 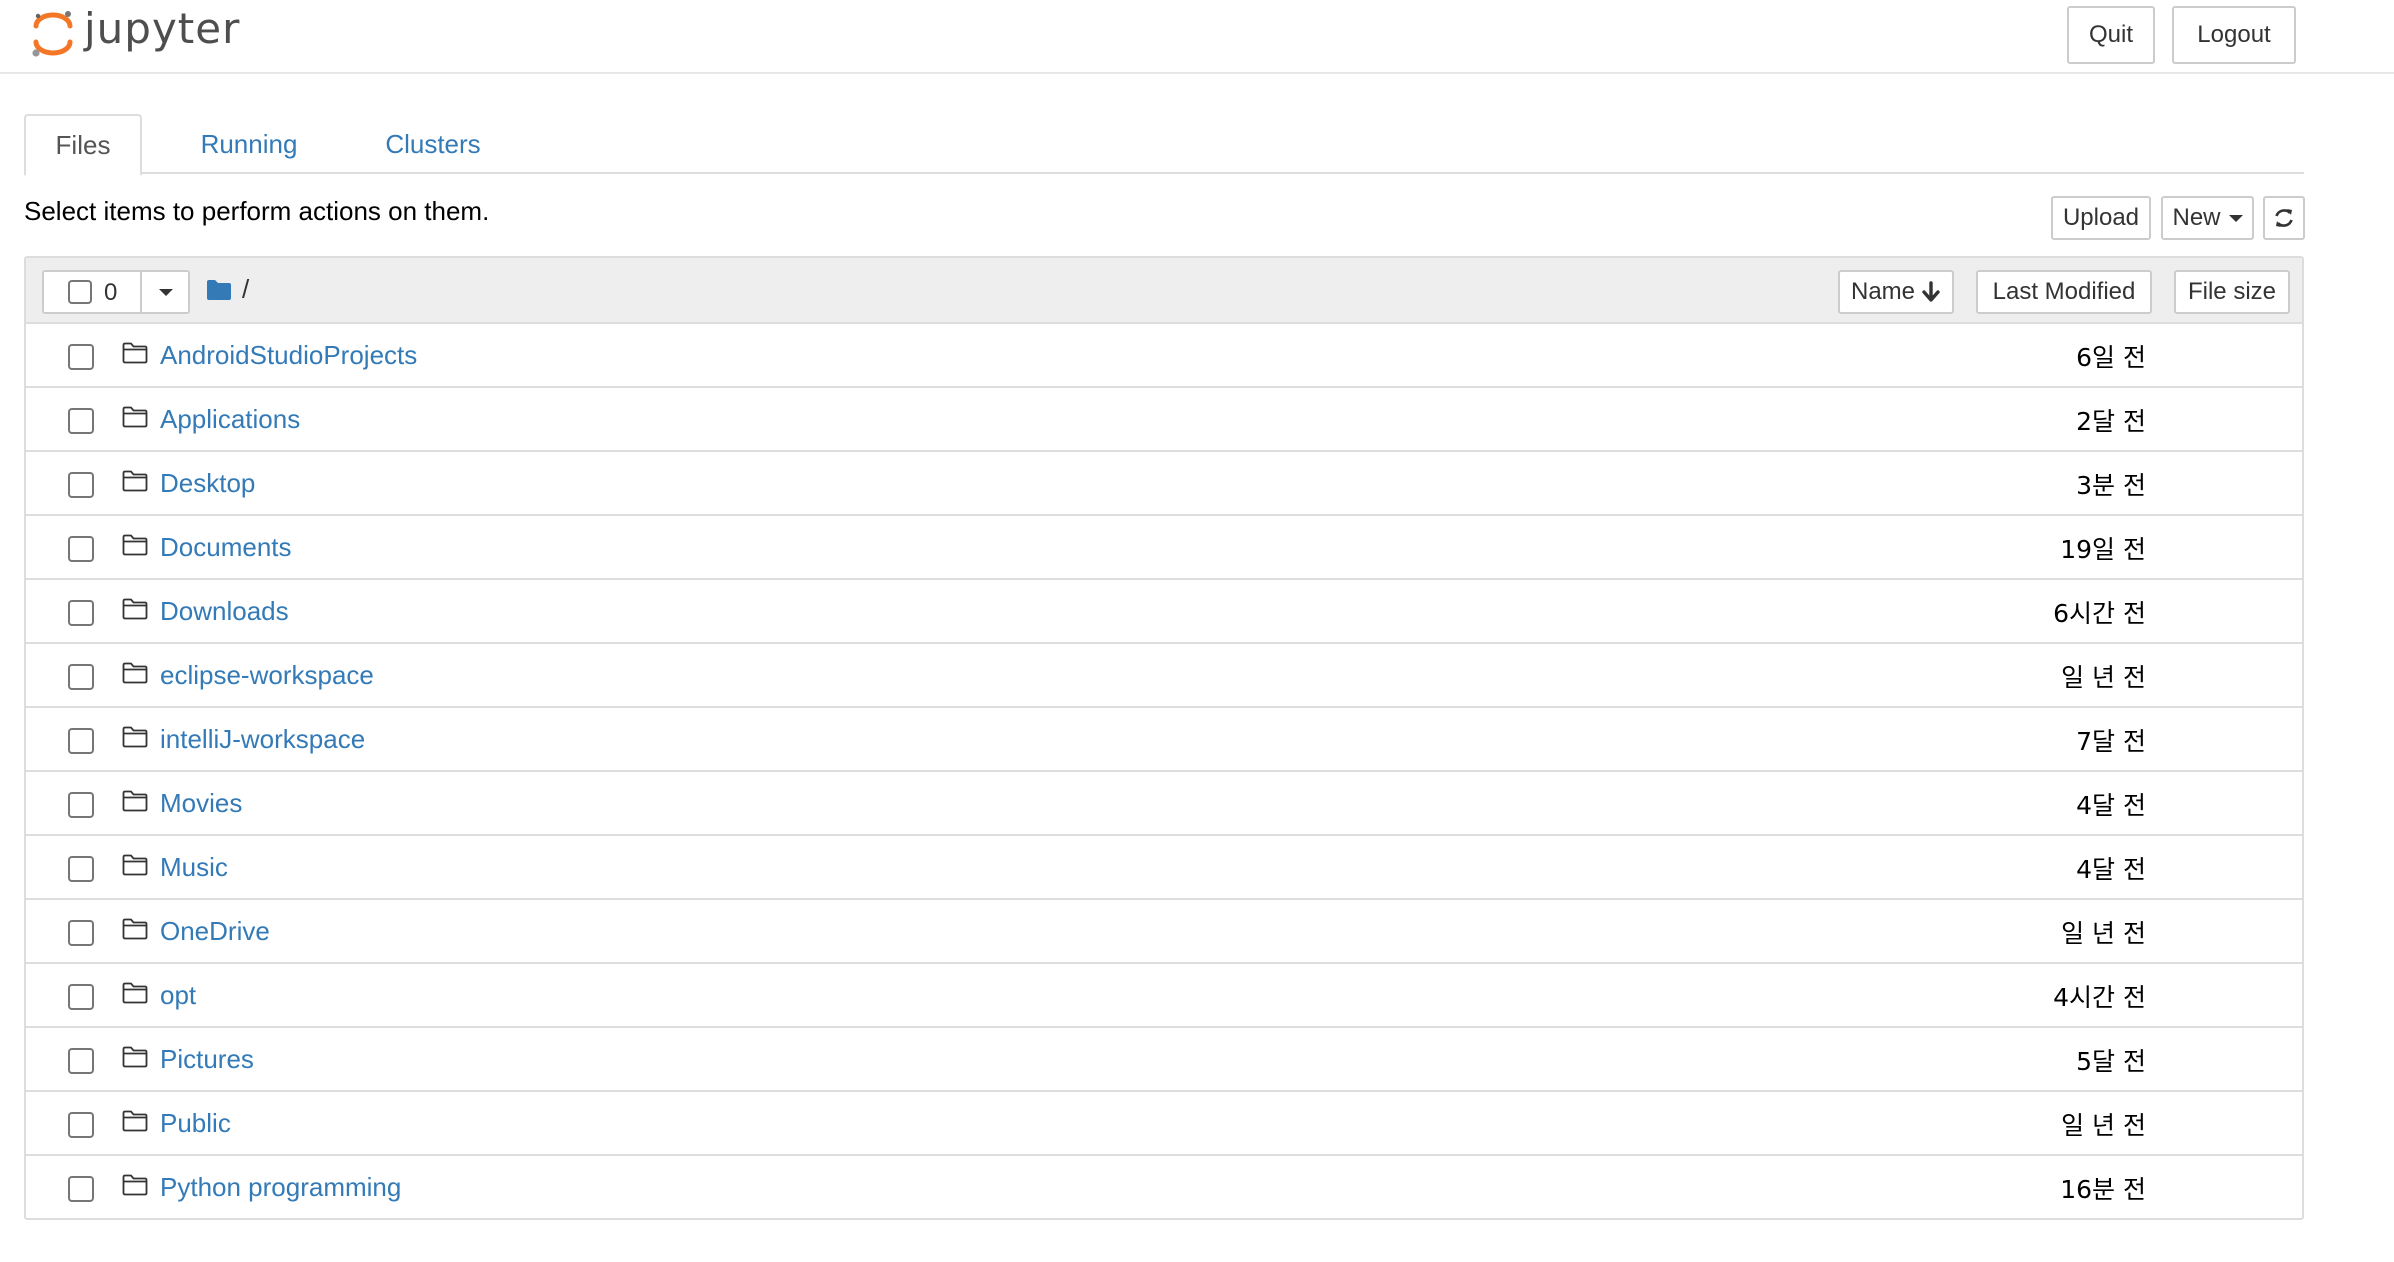 What do you see at coordinates (262, 739) in the screenshot?
I see `folder-link: intelliJ-workspace` at bounding box center [262, 739].